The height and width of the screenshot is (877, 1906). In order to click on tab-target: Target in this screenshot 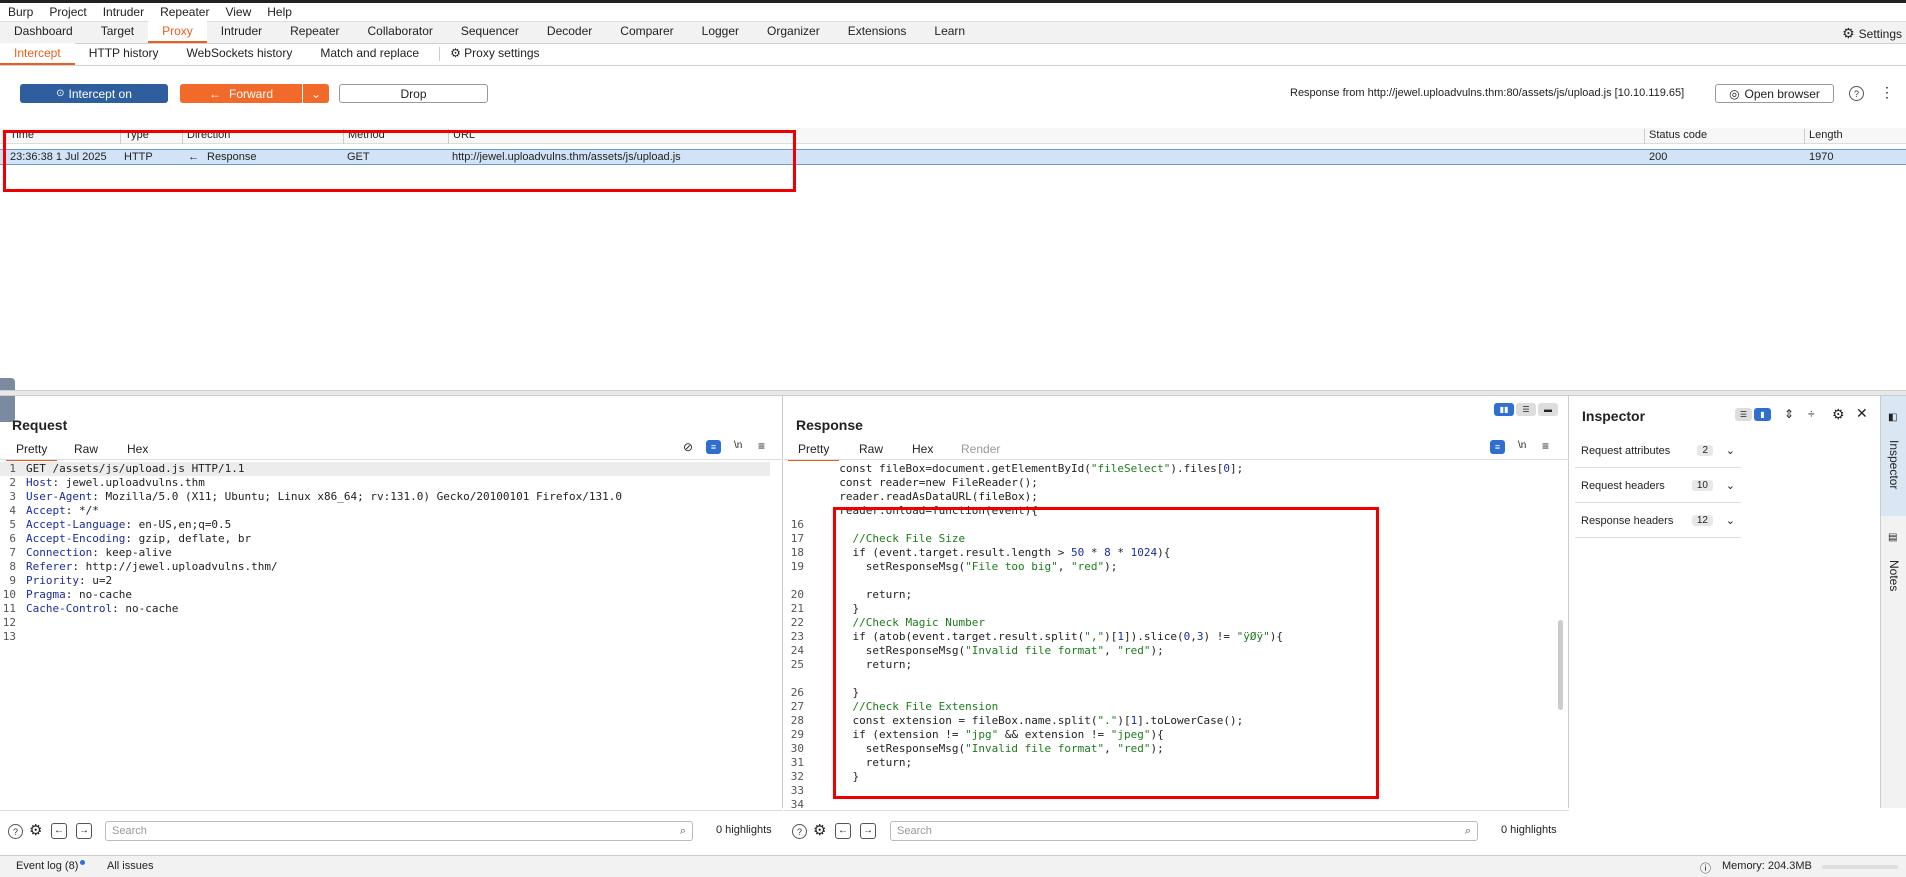, I will do `click(117, 32)`.